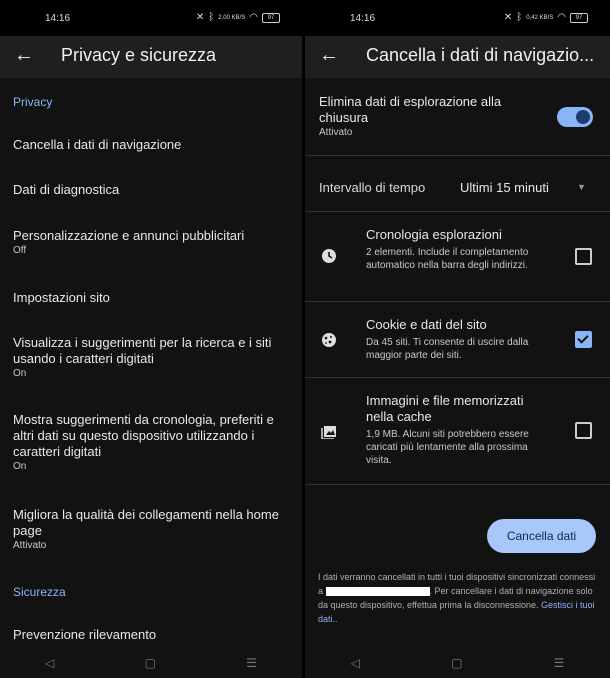 This screenshot has width=610, height=678. I want to click on app-bar: ← Privacy e sicurezza, so click(151, 57).